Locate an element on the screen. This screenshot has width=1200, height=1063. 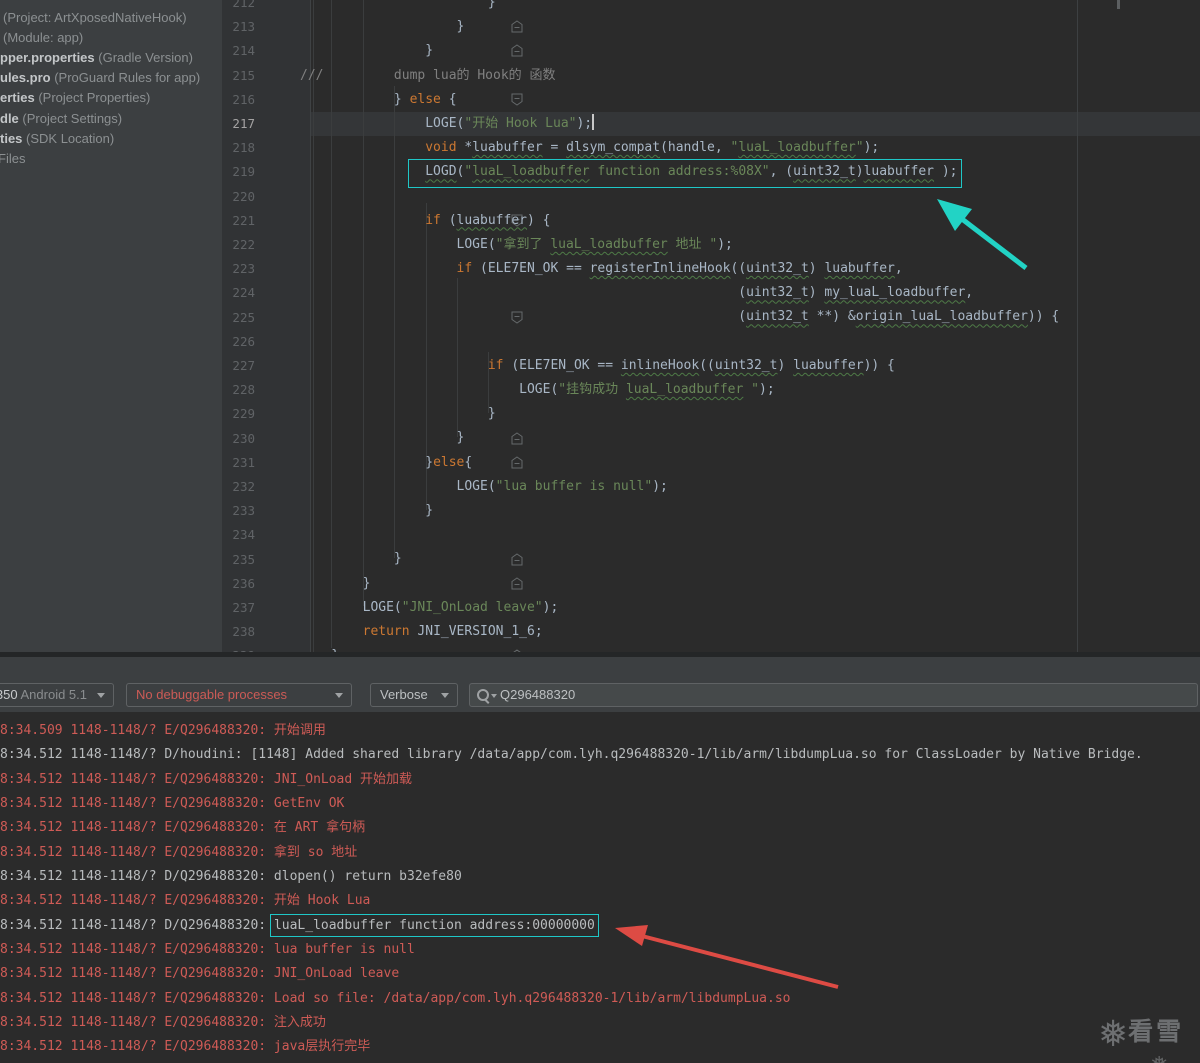
tree-item: erties (Project Properties) is located at coordinates (111, 98).